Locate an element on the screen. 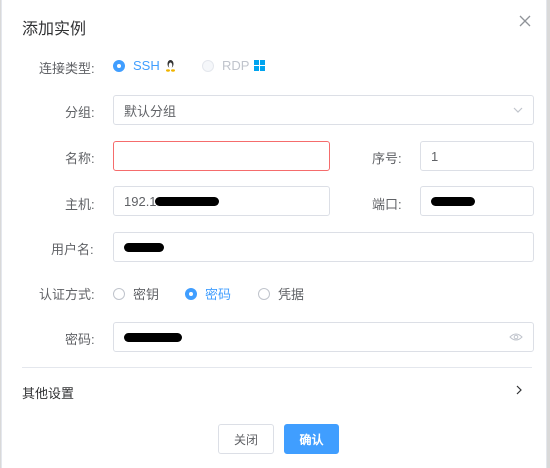 The height and width of the screenshot is (468, 550). host-value: 192.1 is located at coordinates (140, 201).